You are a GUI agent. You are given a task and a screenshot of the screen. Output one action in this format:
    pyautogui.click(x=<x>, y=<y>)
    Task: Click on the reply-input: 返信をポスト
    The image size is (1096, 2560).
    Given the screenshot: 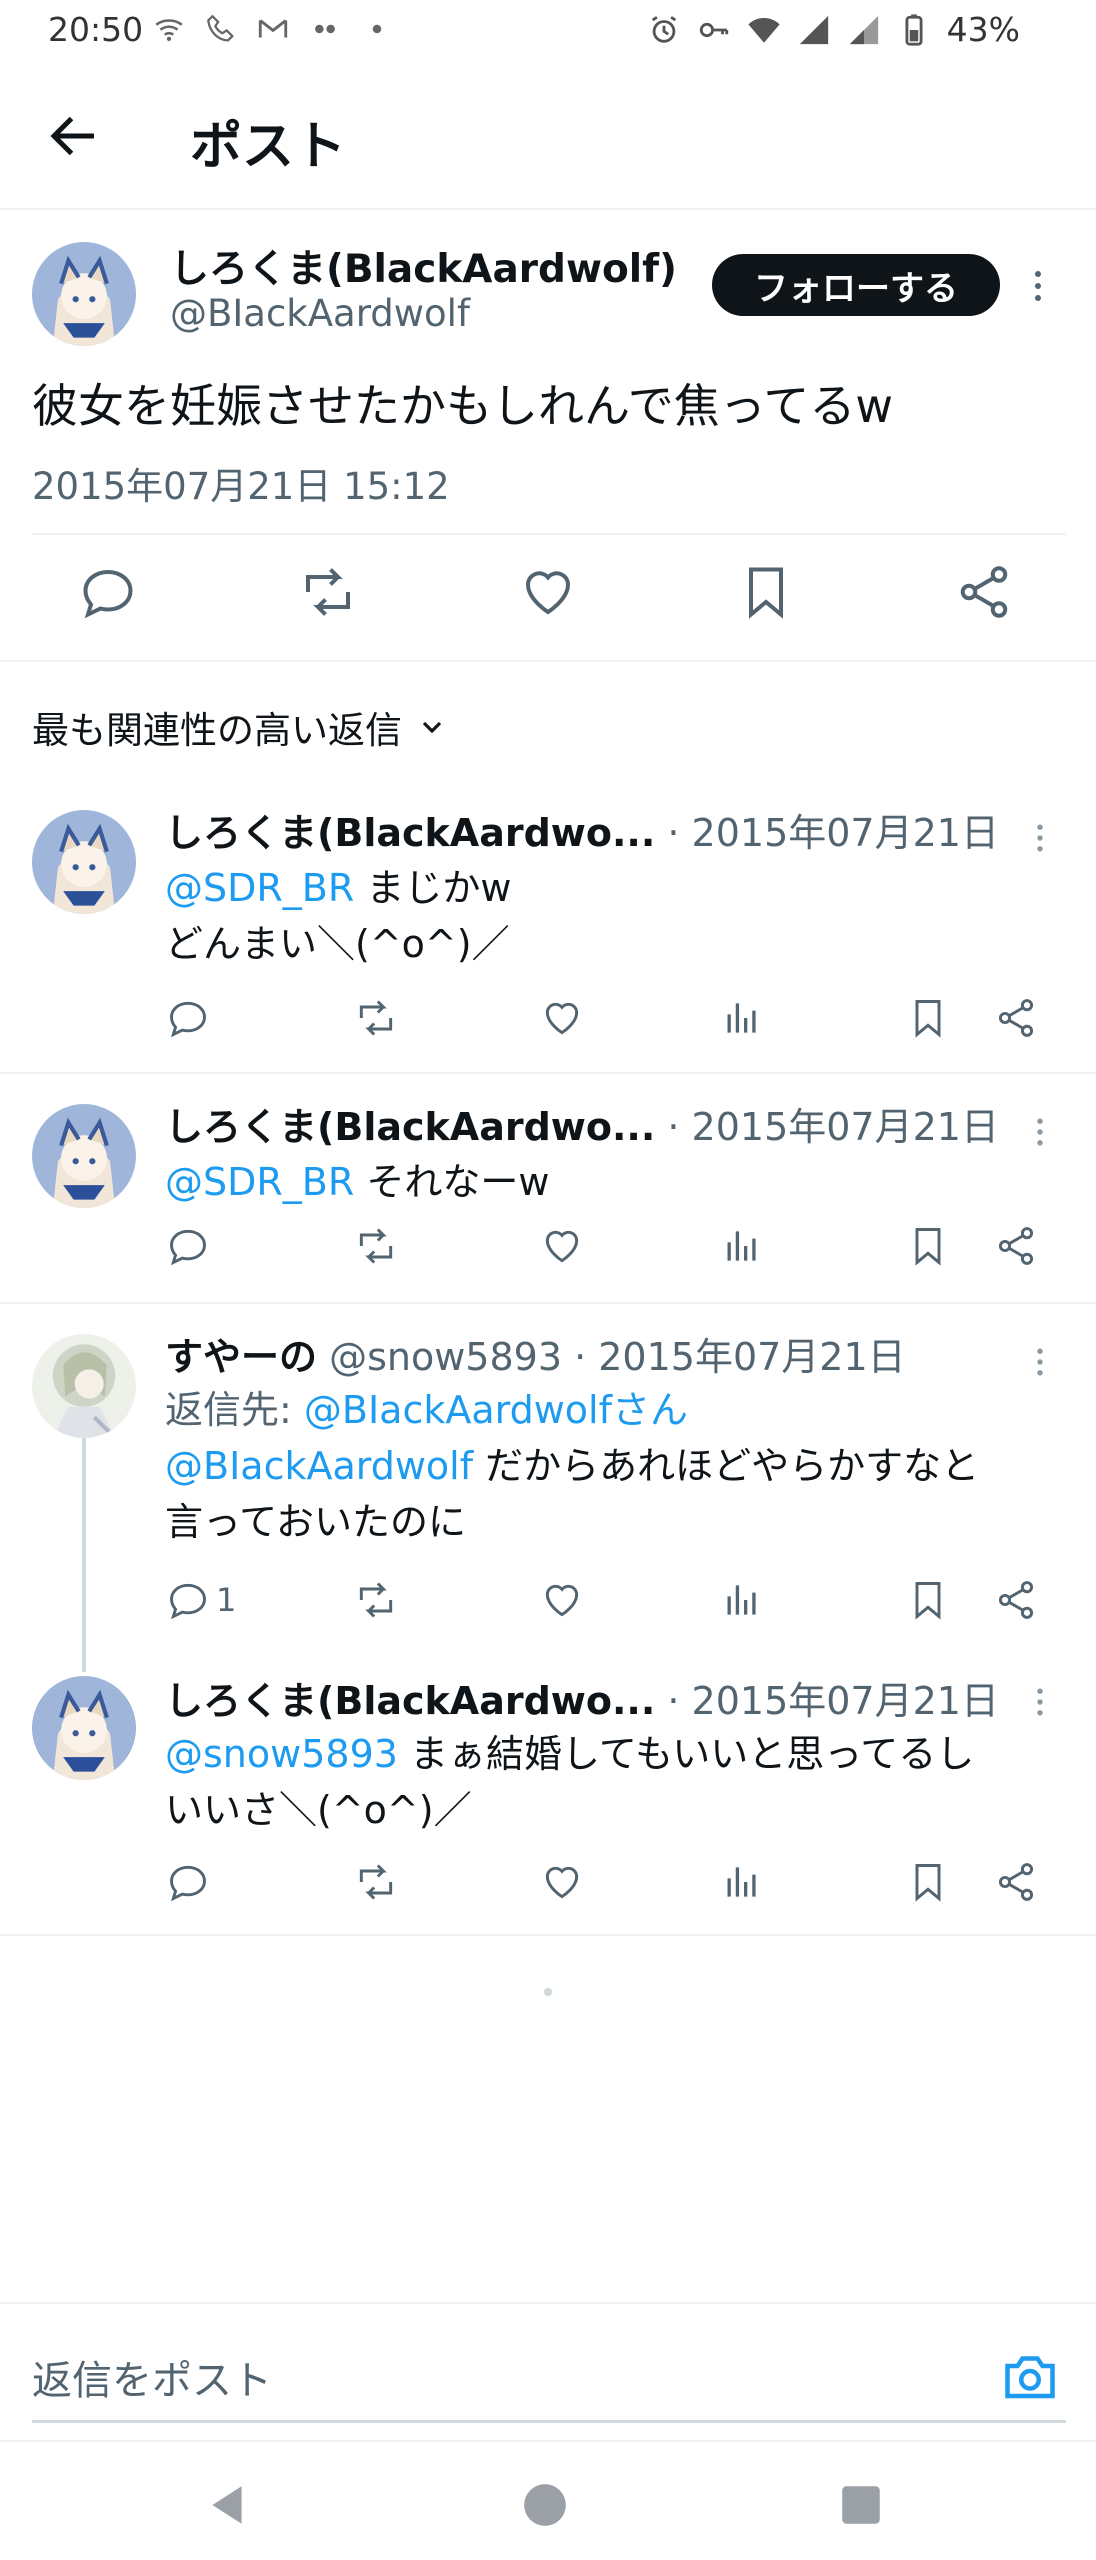 What is the action you would take?
    pyautogui.click(x=152, y=2377)
    